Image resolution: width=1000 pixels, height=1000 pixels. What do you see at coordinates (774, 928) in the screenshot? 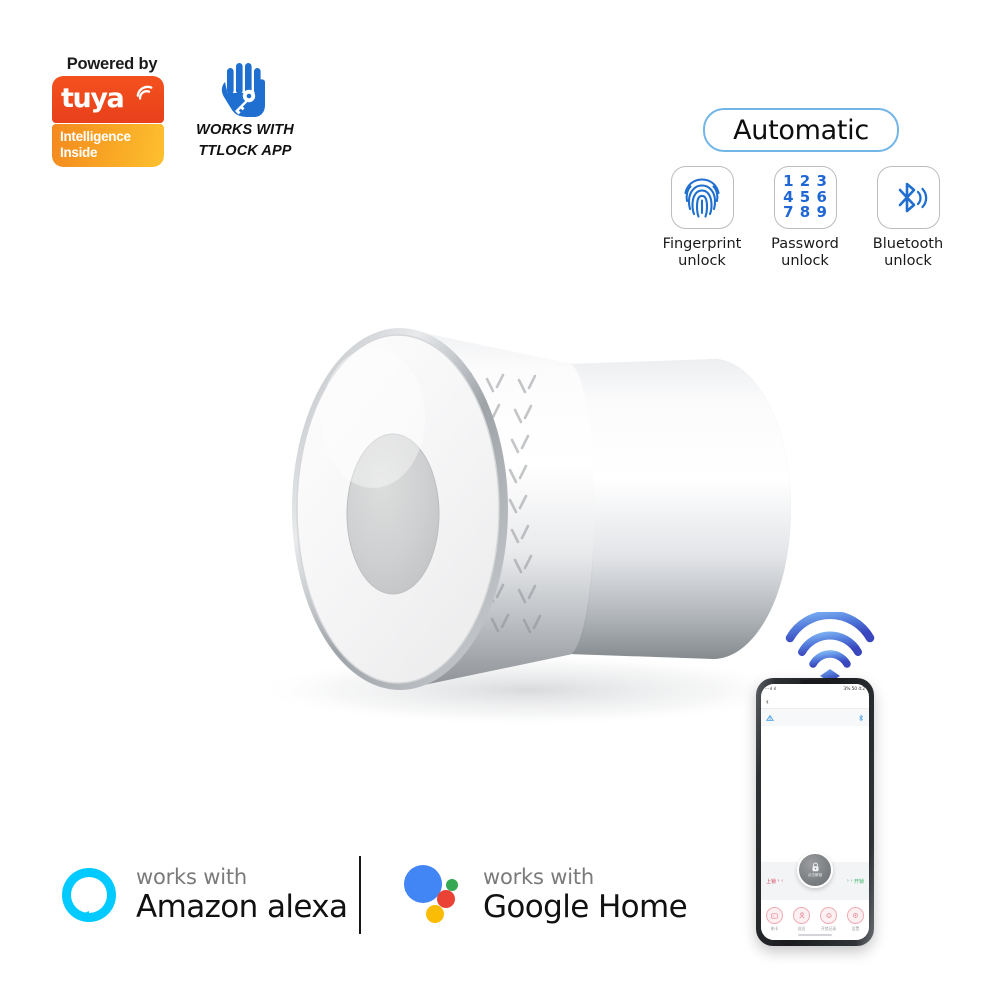
I see `action-label-card: 刷卡` at bounding box center [774, 928].